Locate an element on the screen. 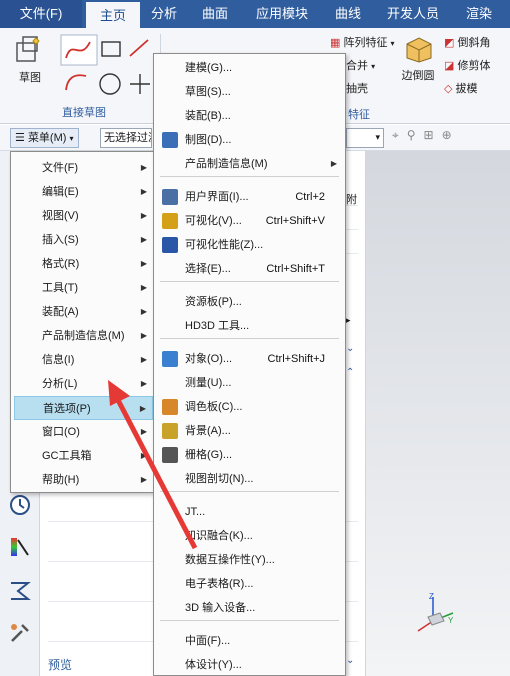 This screenshot has height=676, width=510. main-menu-item: 插入(S) ▶ is located at coordinates (83, 240).